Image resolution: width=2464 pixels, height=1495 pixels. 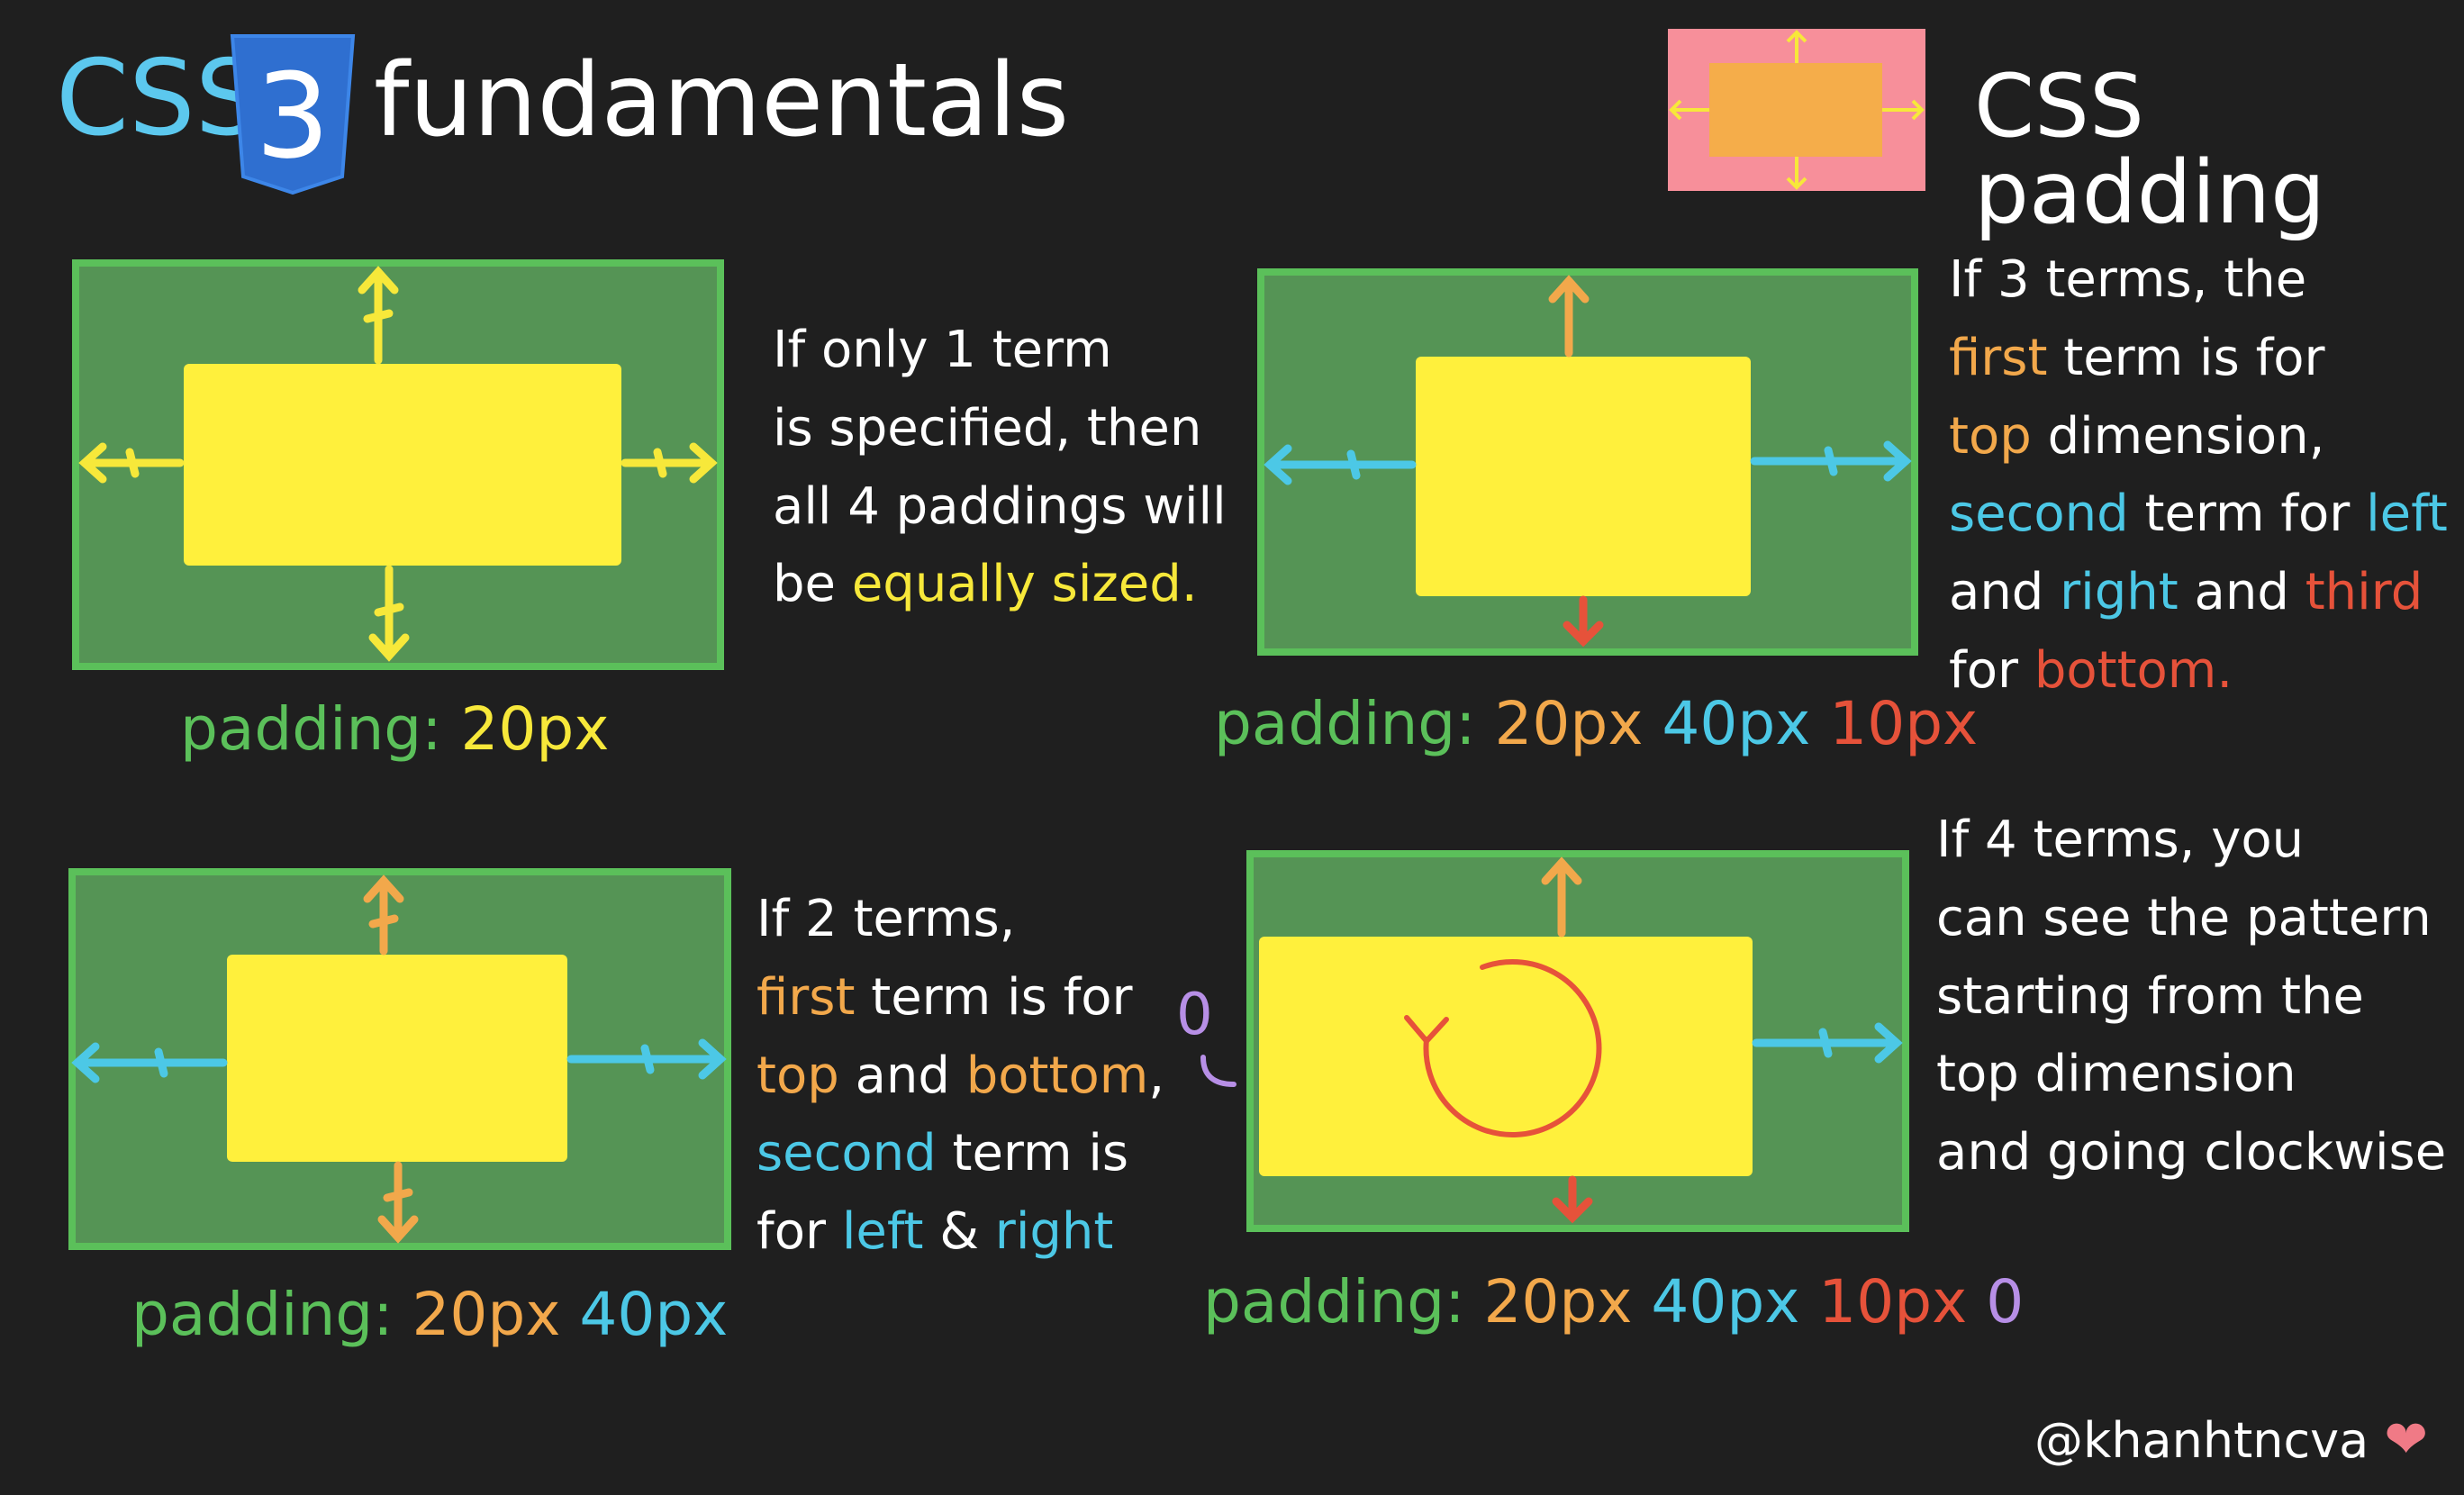 What do you see at coordinates (2184, 917) in the screenshot?
I see `expl-line: can see the pattern` at bounding box center [2184, 917].